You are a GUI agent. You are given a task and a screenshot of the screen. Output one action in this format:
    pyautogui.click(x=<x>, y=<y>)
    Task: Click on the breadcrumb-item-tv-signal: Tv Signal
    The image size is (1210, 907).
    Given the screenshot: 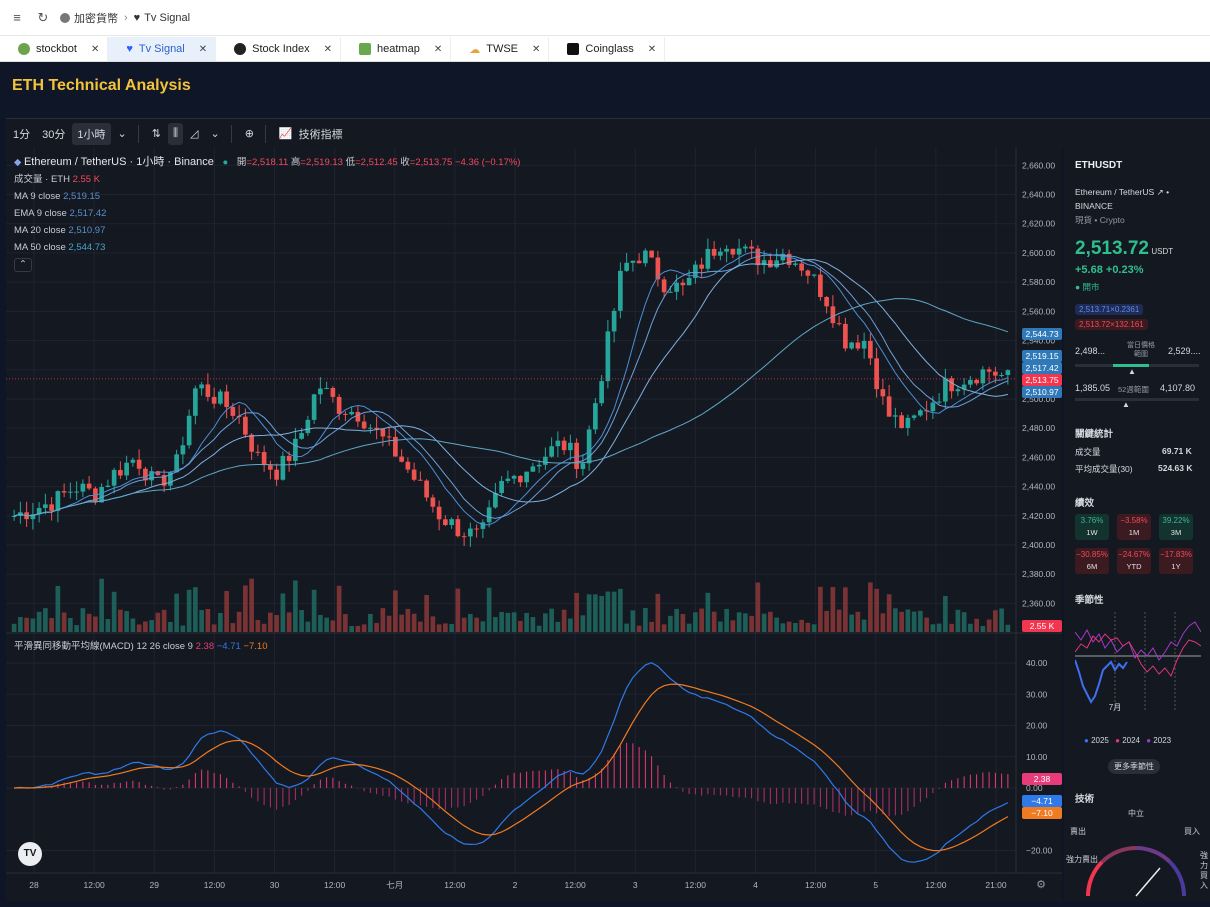 What is the action you would take?
    pyautogui.click(x=167, y=18)
    